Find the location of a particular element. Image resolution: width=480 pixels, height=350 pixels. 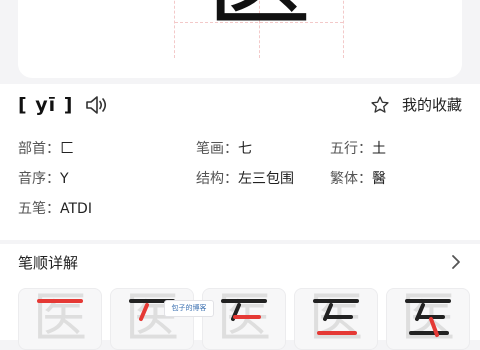

favorite-label: 我的收藏 is located at coordinates (431, 105).